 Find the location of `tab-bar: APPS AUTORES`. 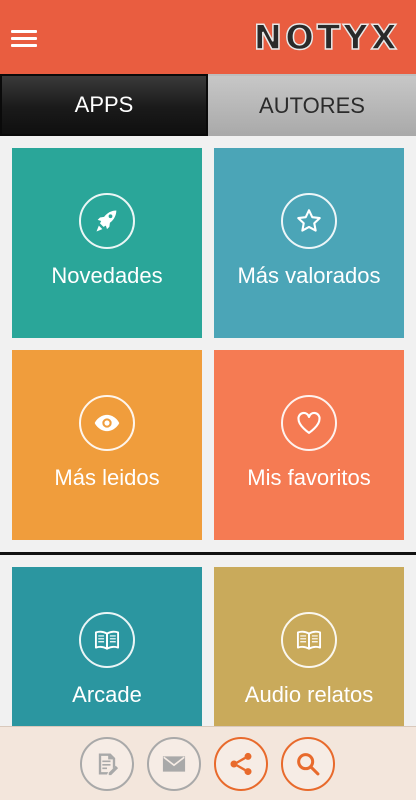

tab-bar: APPS AUTORES is located at coordinates (208, 105).